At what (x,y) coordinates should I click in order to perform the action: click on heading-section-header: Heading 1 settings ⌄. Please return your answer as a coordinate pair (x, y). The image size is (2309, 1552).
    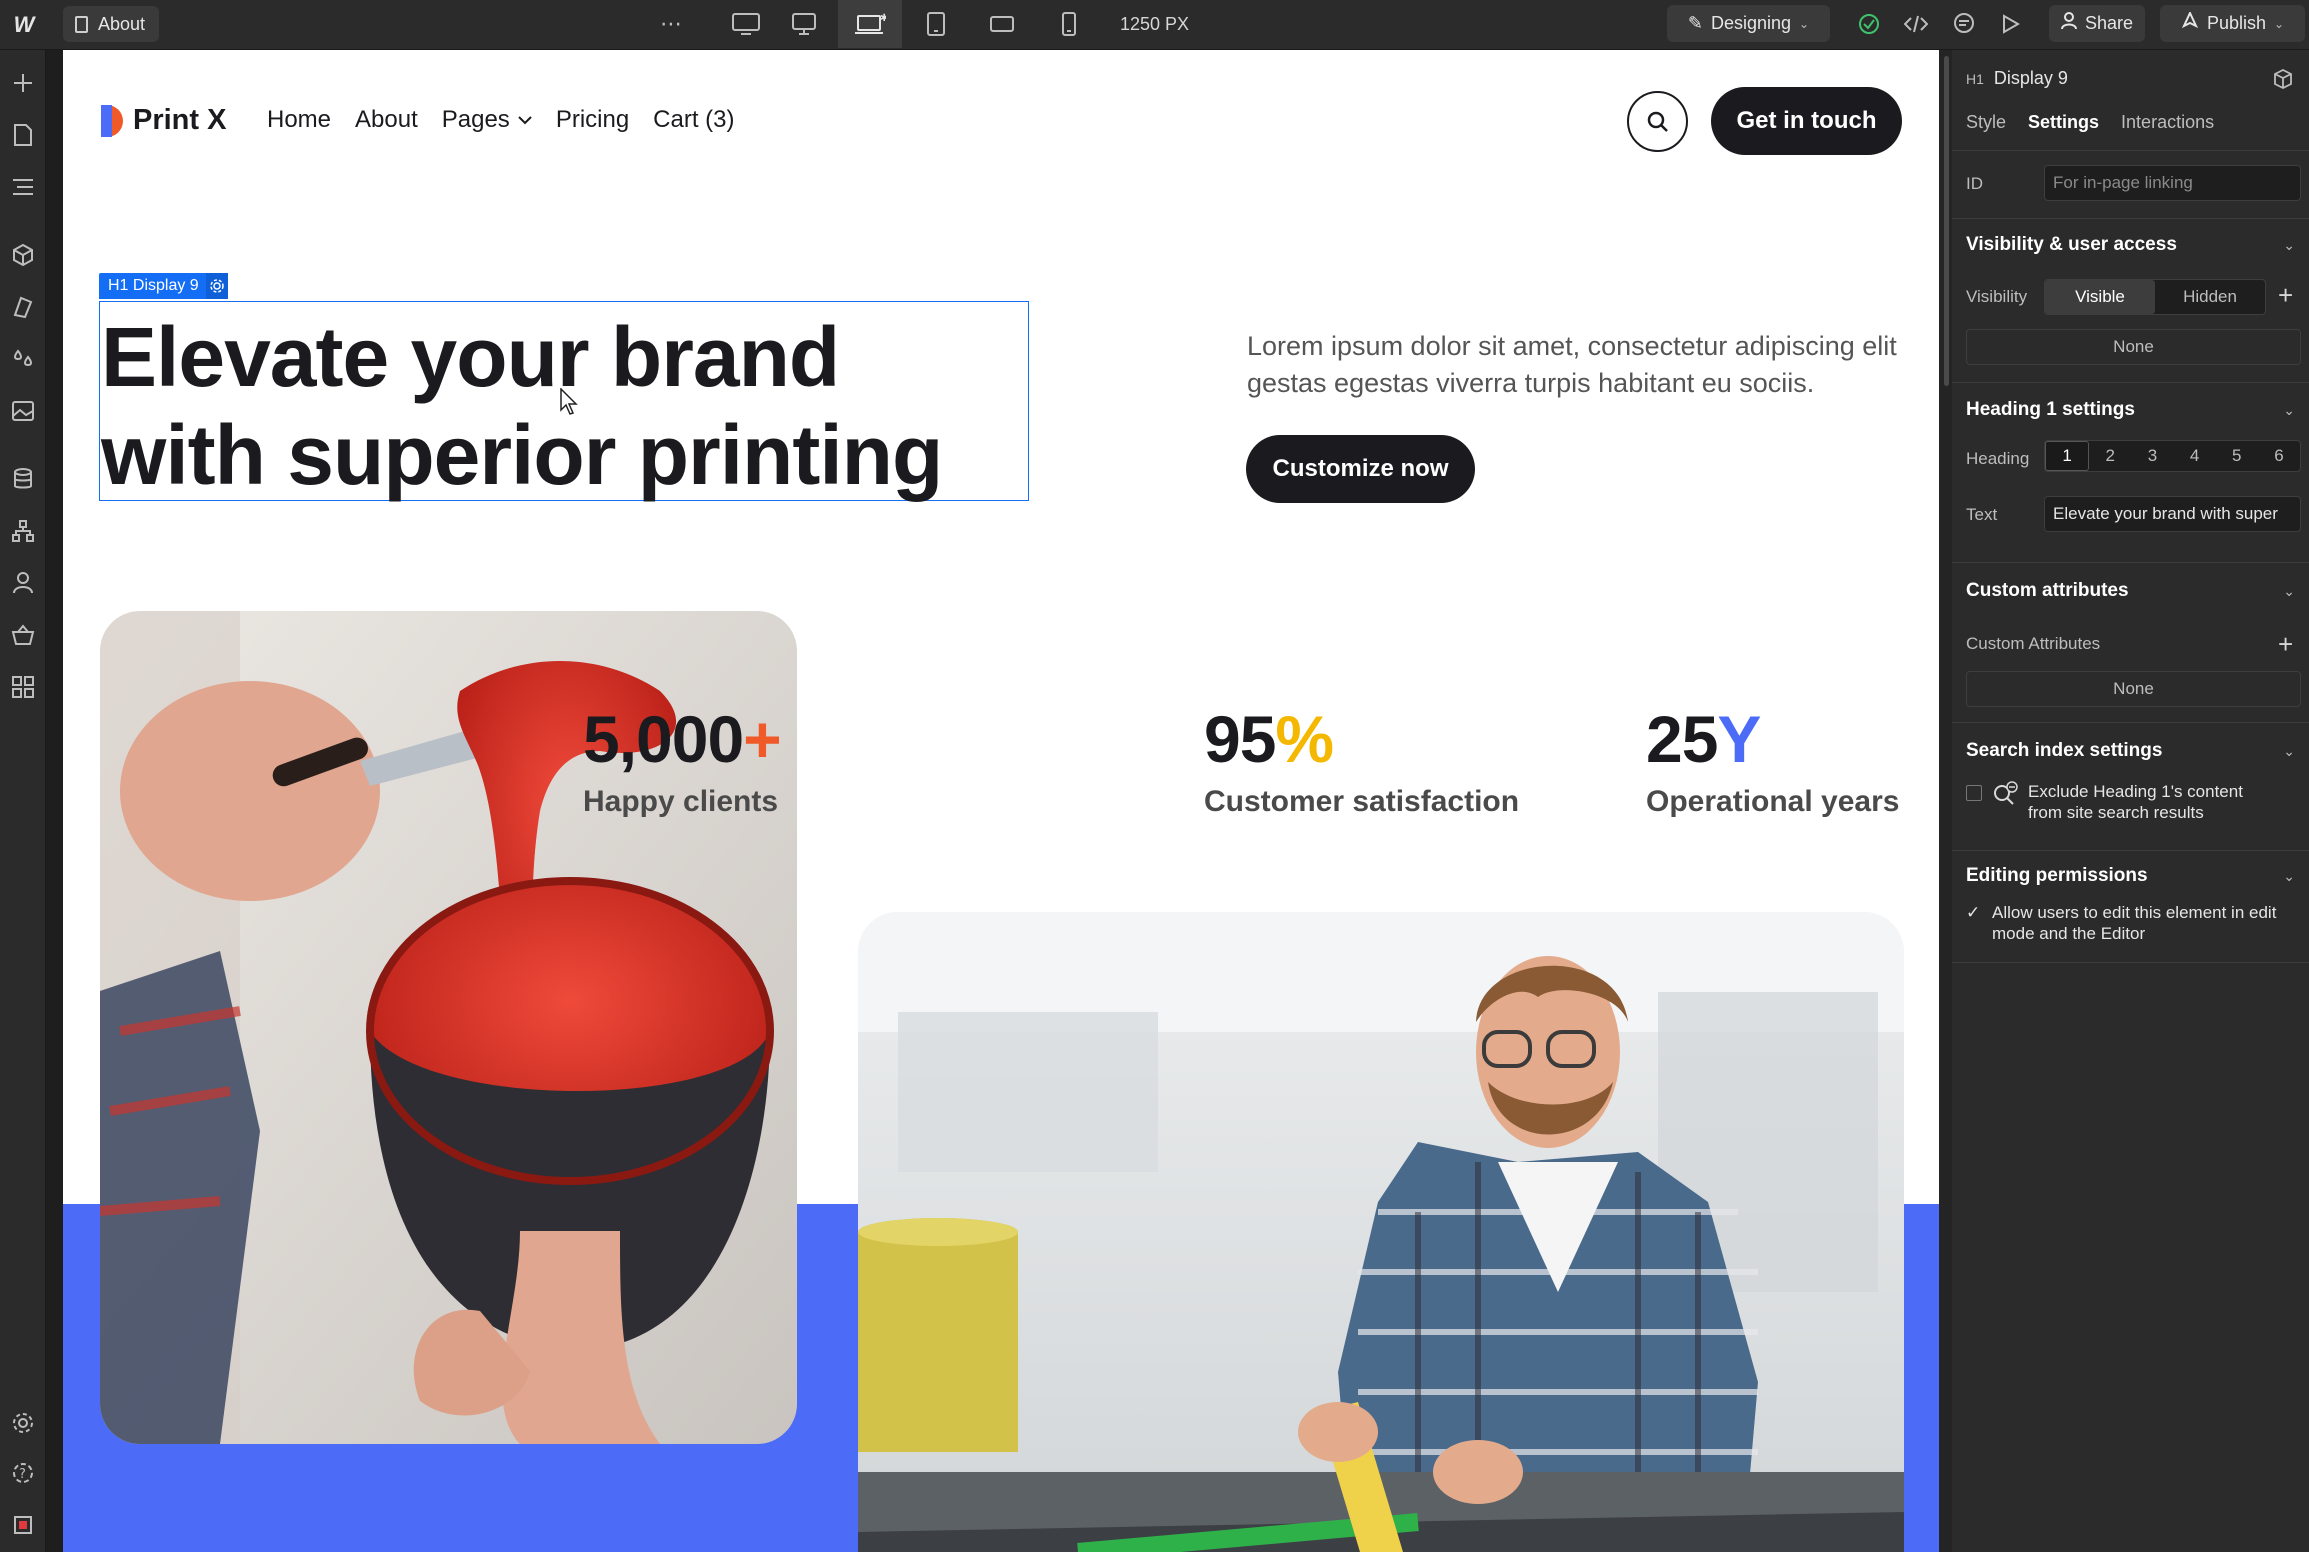
    Looking at the image, I should click on (2130, 410).